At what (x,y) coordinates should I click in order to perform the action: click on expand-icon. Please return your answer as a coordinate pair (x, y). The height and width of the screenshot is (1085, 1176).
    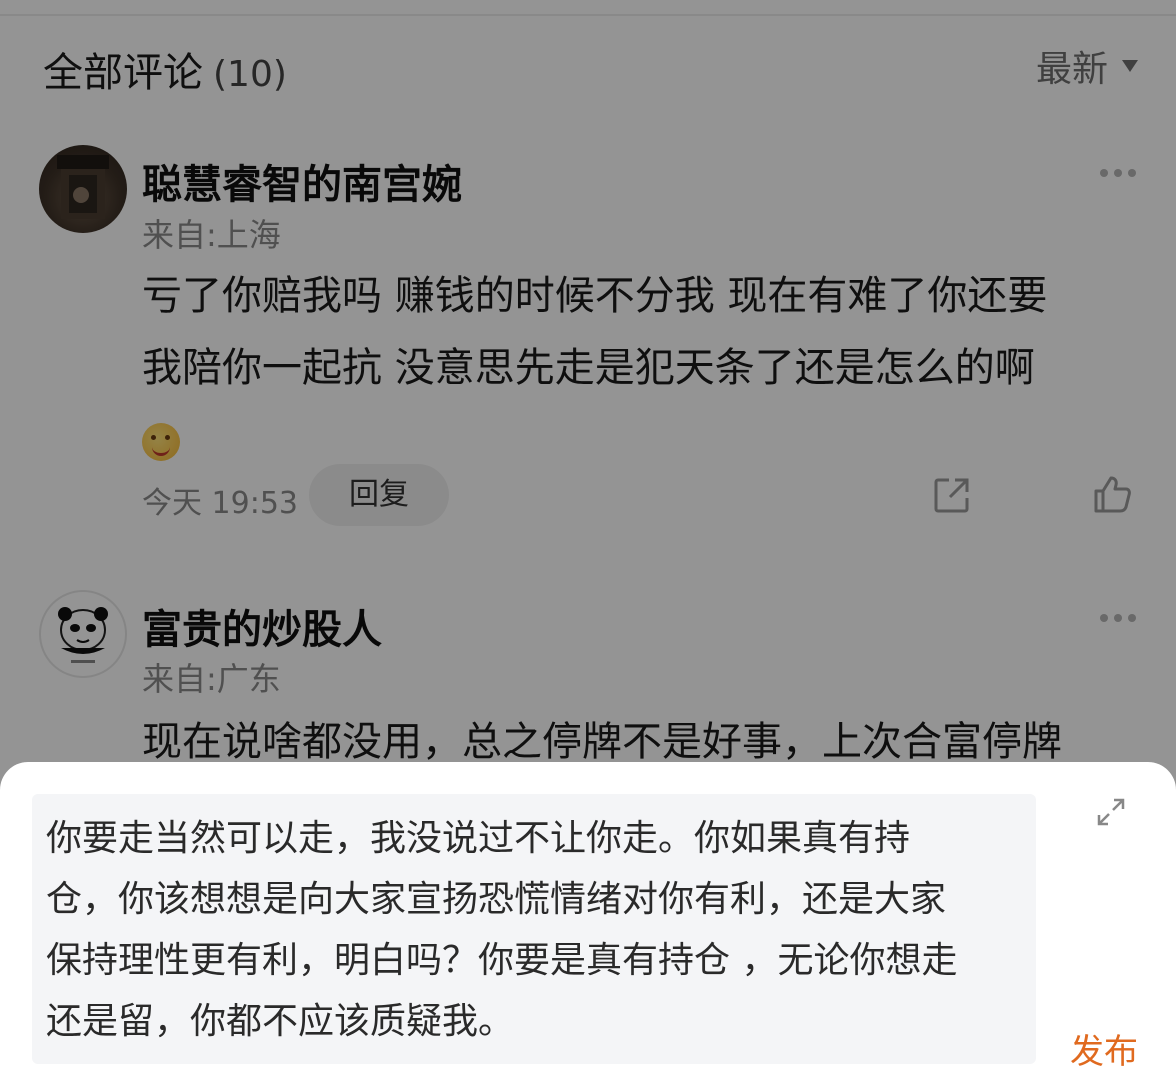
    Looking at the image, I should click on (1111, 812).